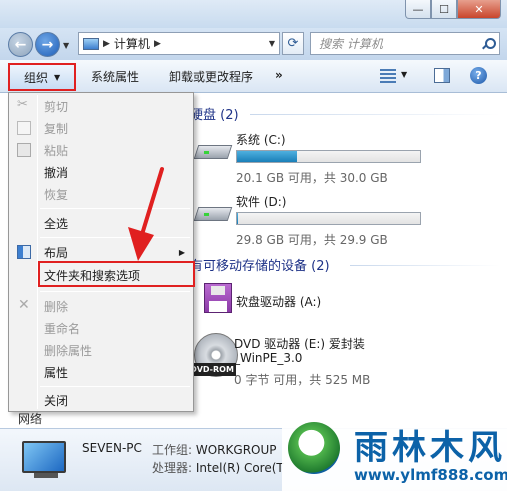  What do you see at coordinates (115, 76) in the screenshot?
I see `system-properties-button: 系统属性` at bounding box center [115, 76].